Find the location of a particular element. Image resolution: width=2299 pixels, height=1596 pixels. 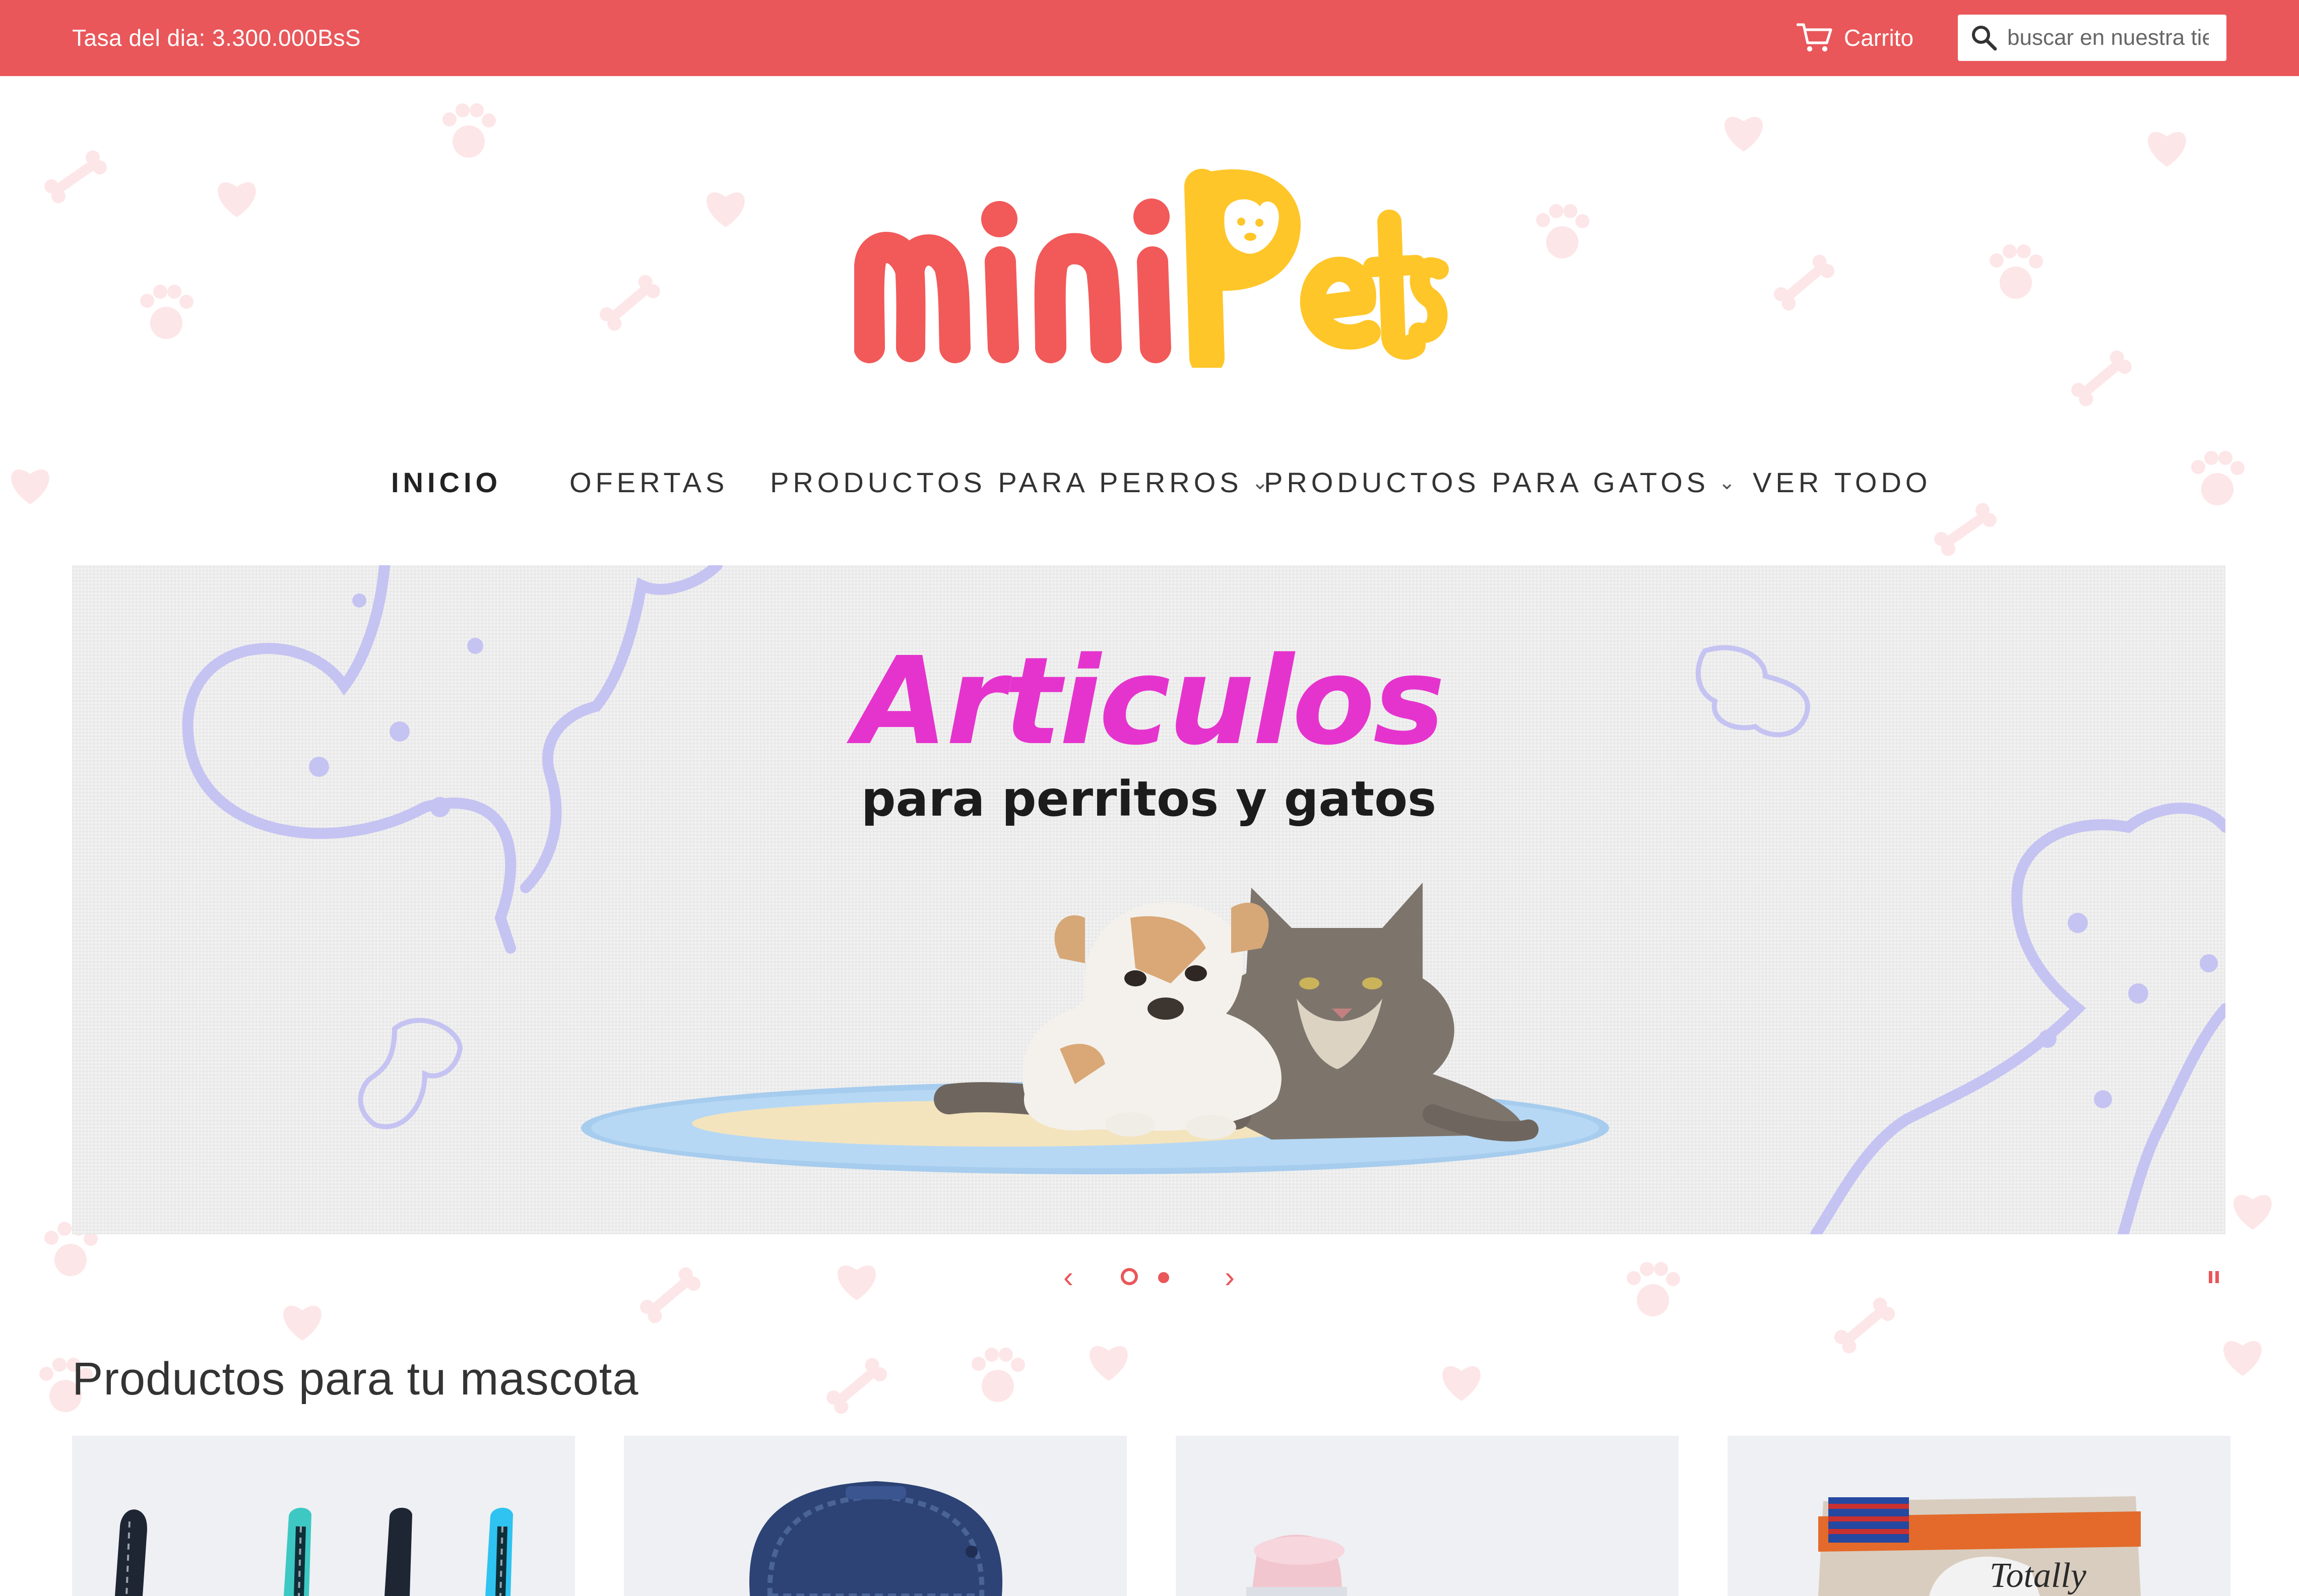

search-box is located at coordinates (2092, 38).